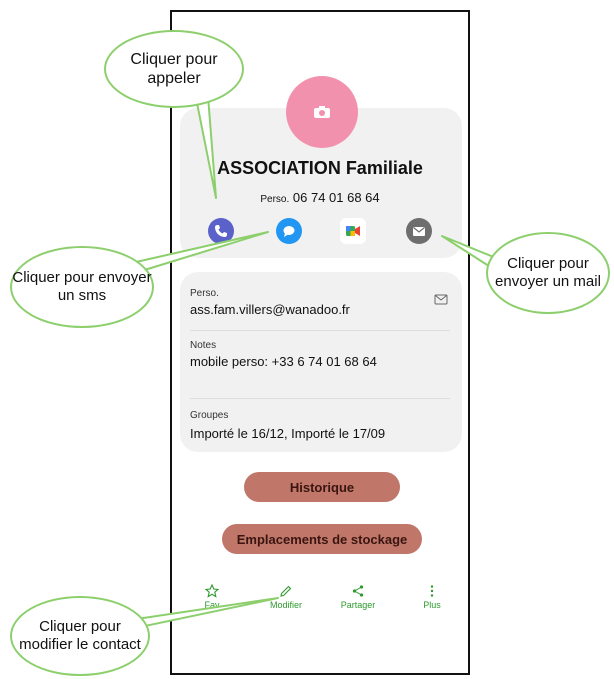 The height and width of the screenshot is (679, 614). Describe the element at coordinates (80, 636) in the screenshot. I see `callout-edit: Cliquer pour modifier le contact` at that location.